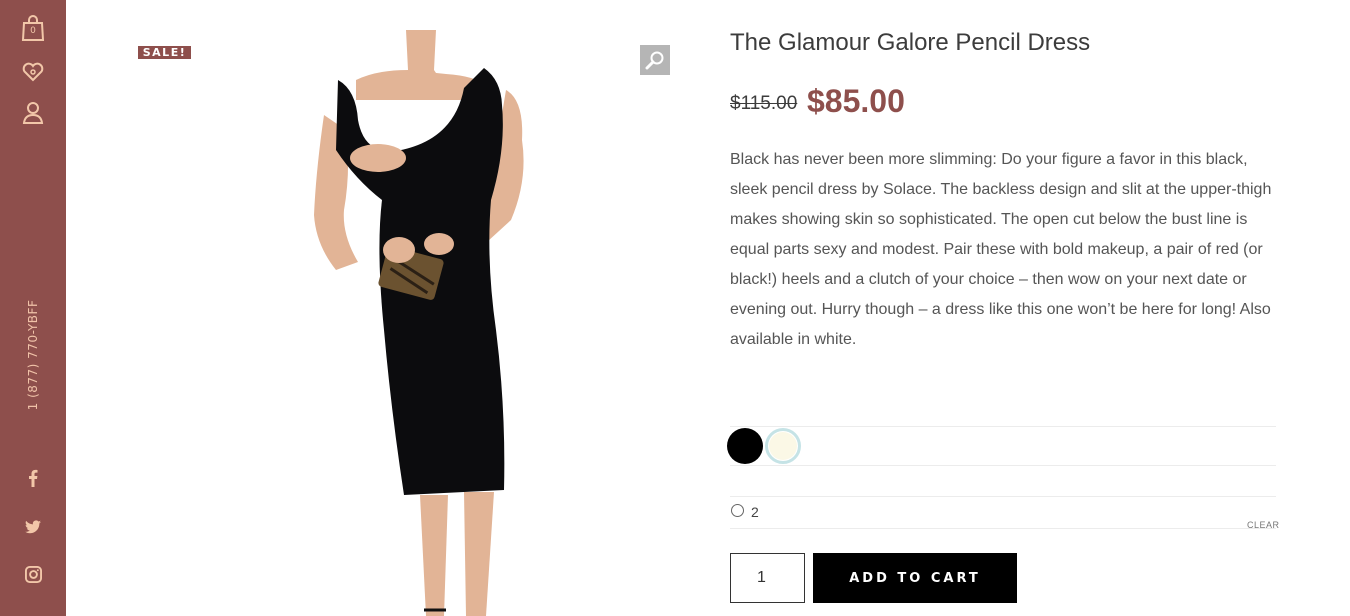  Describe the element at coordinates (33, 31) in the screenshot. I see `cart-count: 0` at that location.